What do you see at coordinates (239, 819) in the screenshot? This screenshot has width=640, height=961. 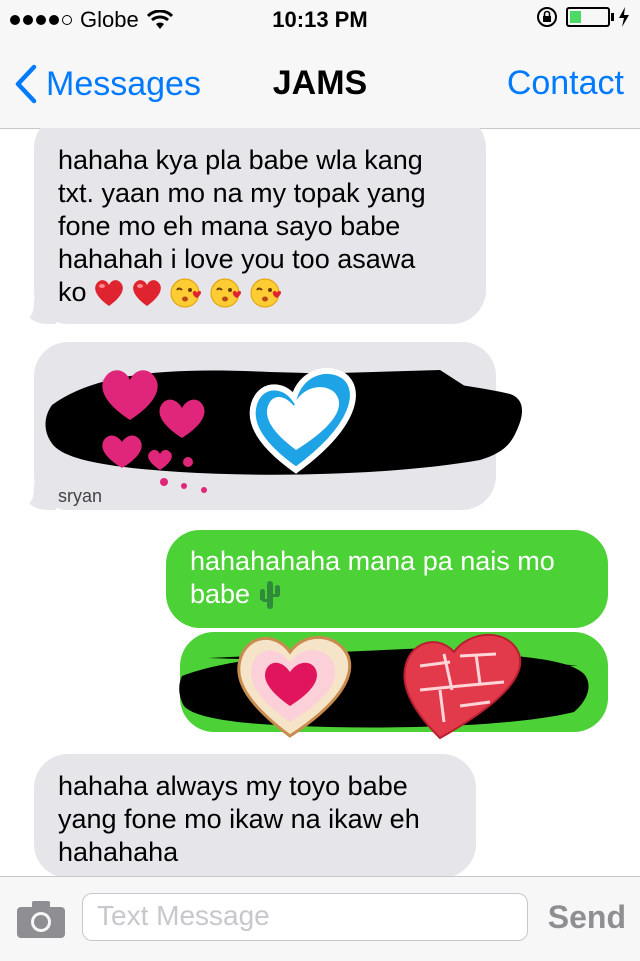 I see `message-line: yang fone mo ikaw na ikaw eh` at bounding box center [239, 819].